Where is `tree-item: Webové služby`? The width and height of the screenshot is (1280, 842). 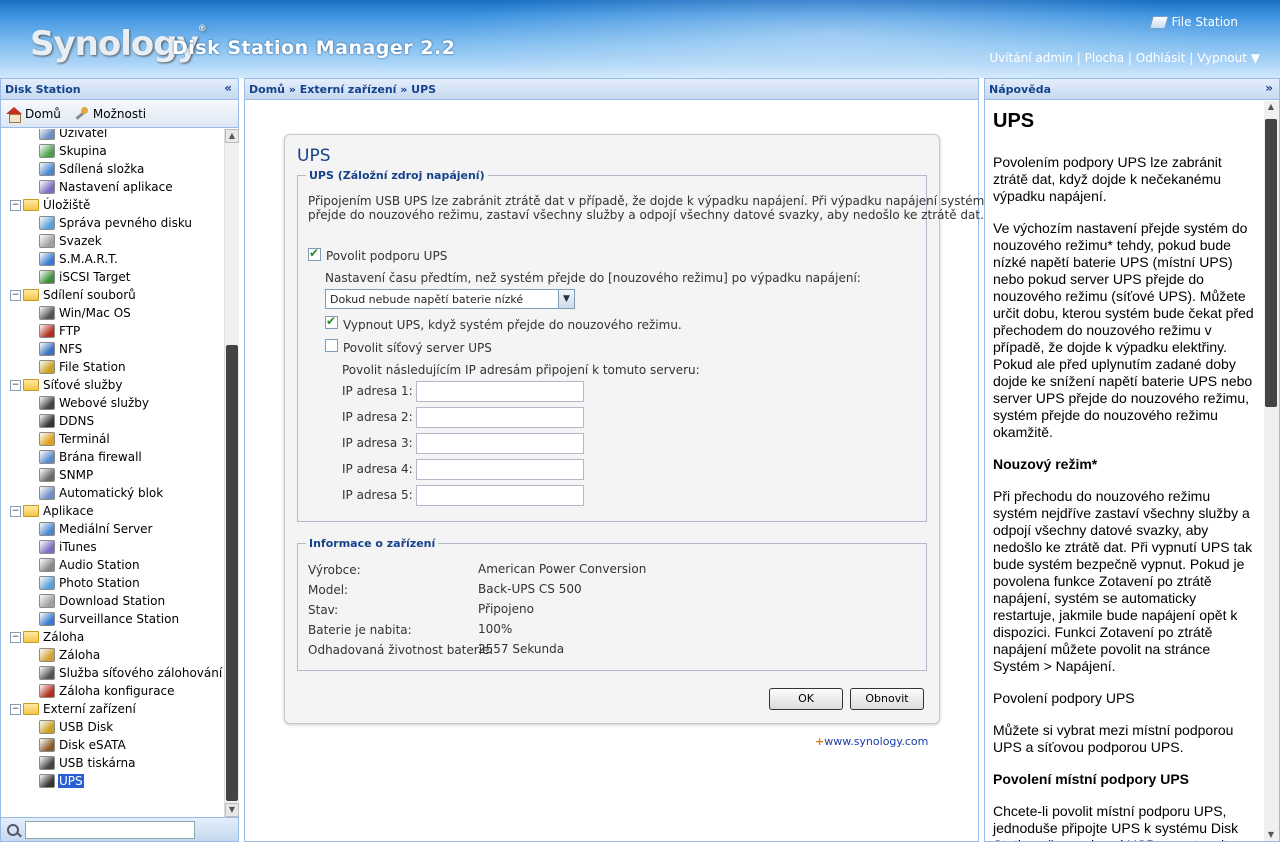 tree-item: Webové služby is located at coordinates (94, 403).